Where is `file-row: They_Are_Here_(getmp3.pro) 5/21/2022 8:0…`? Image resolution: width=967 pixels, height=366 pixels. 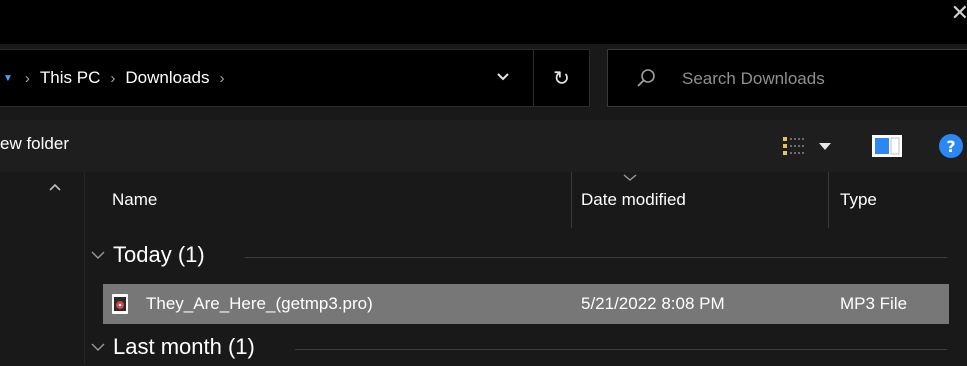 file-row: They_Are_Here_(getmp3.pro) 5/21/2022 8:0… is located at coordinates (526, 304).